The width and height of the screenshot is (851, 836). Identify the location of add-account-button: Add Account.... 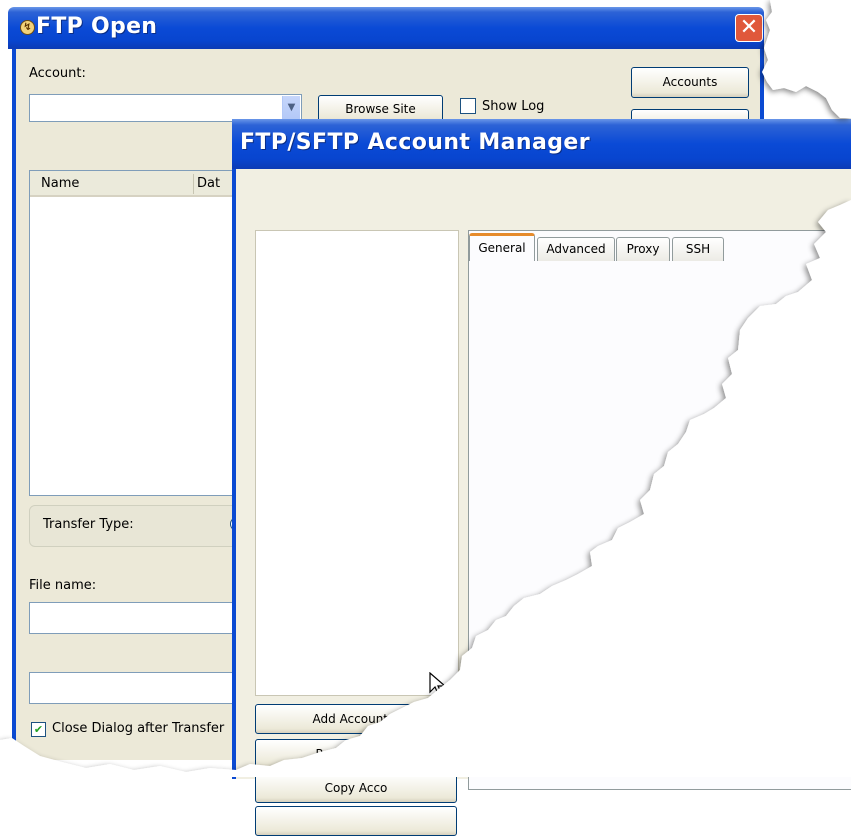
(356, 719).